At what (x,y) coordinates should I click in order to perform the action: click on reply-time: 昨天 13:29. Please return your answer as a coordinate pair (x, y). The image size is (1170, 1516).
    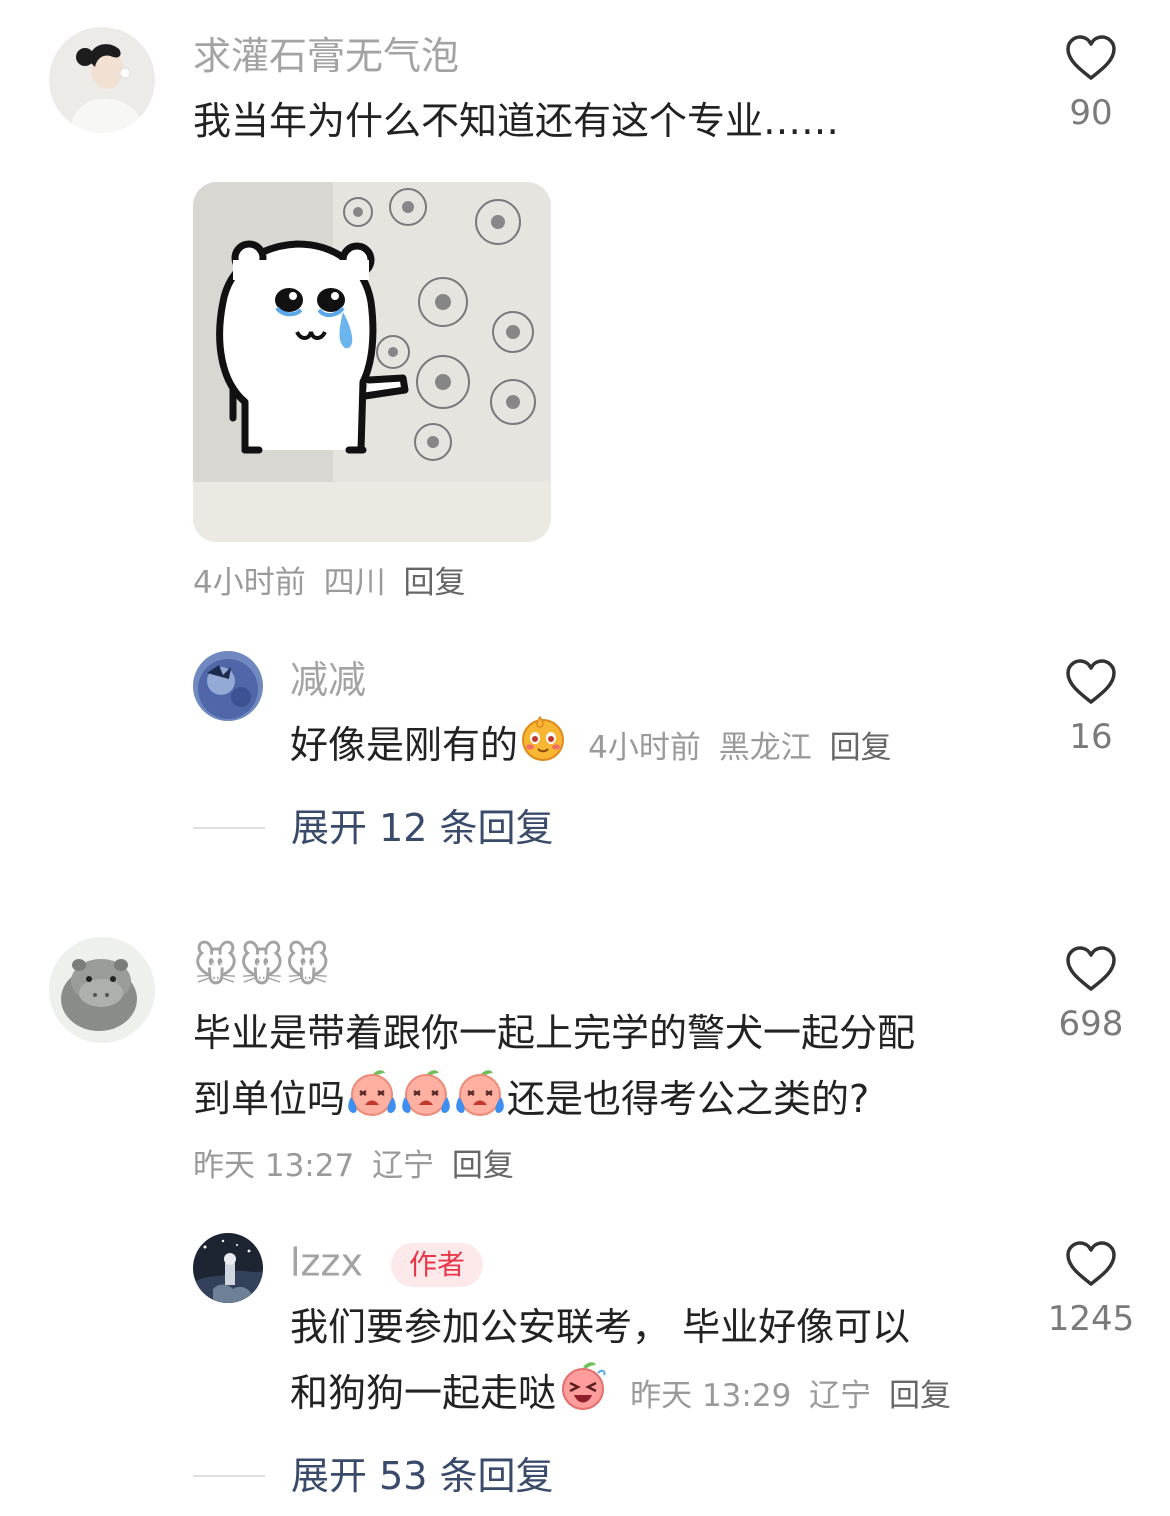
    Looking at the image, I should click on (711, 1396).